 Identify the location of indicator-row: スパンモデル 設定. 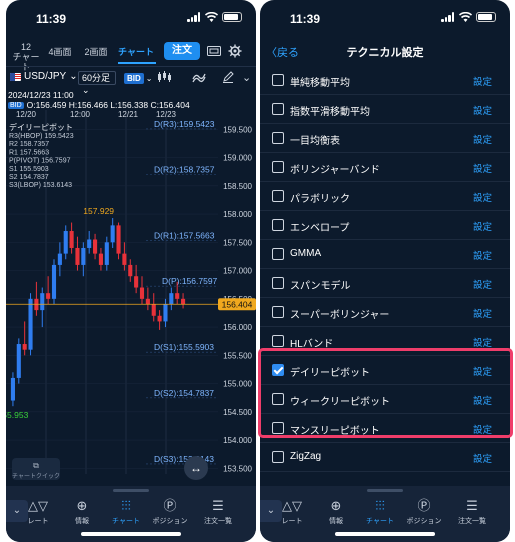
(385, 283).